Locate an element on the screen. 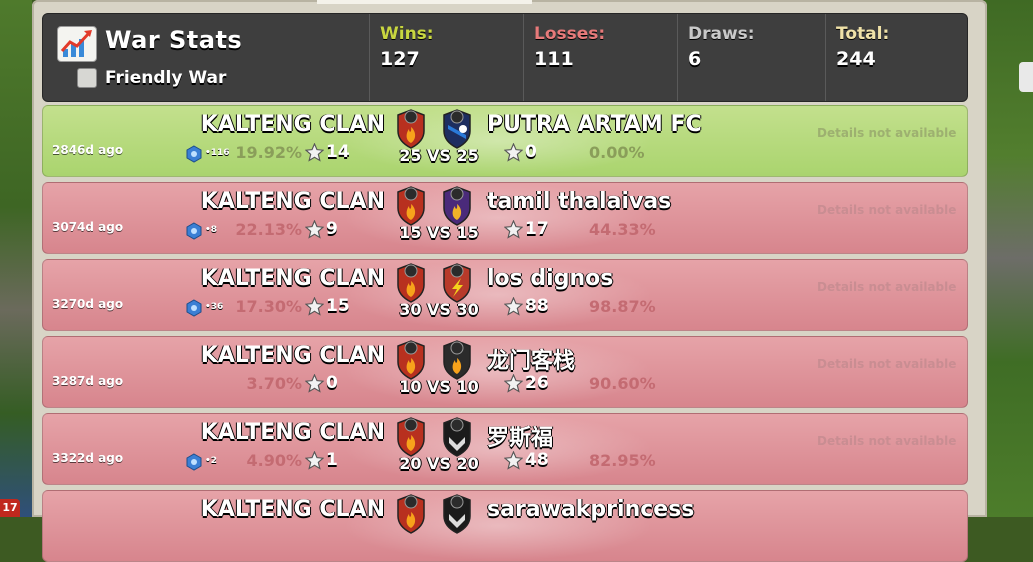 The image size is (1033, 562). war-time-ago: 3322d ago is located at coordinates (88, 458).